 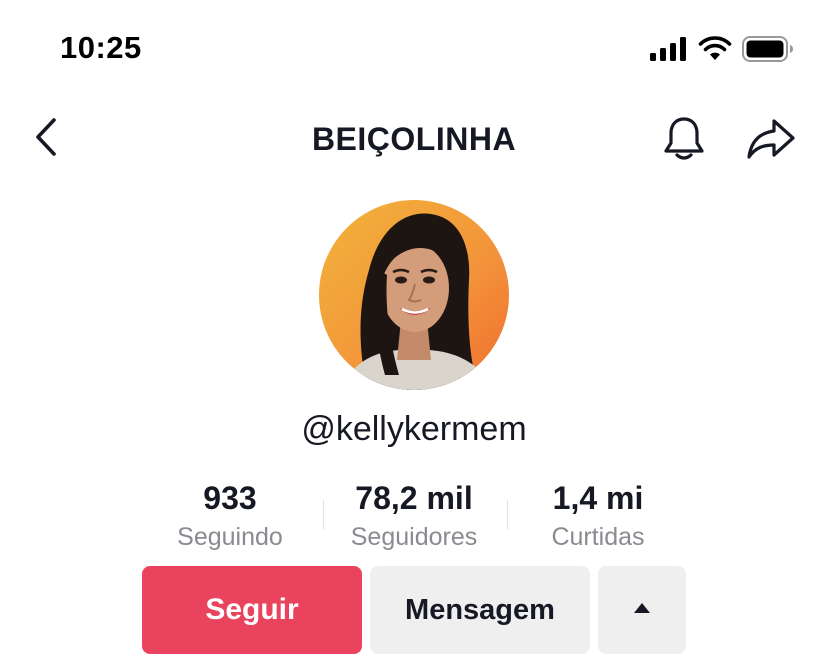 What do you see at coordinates (414, 537) in the screenshot?
I see `stat-label: Seguidores` at bounding box center [414, 537].